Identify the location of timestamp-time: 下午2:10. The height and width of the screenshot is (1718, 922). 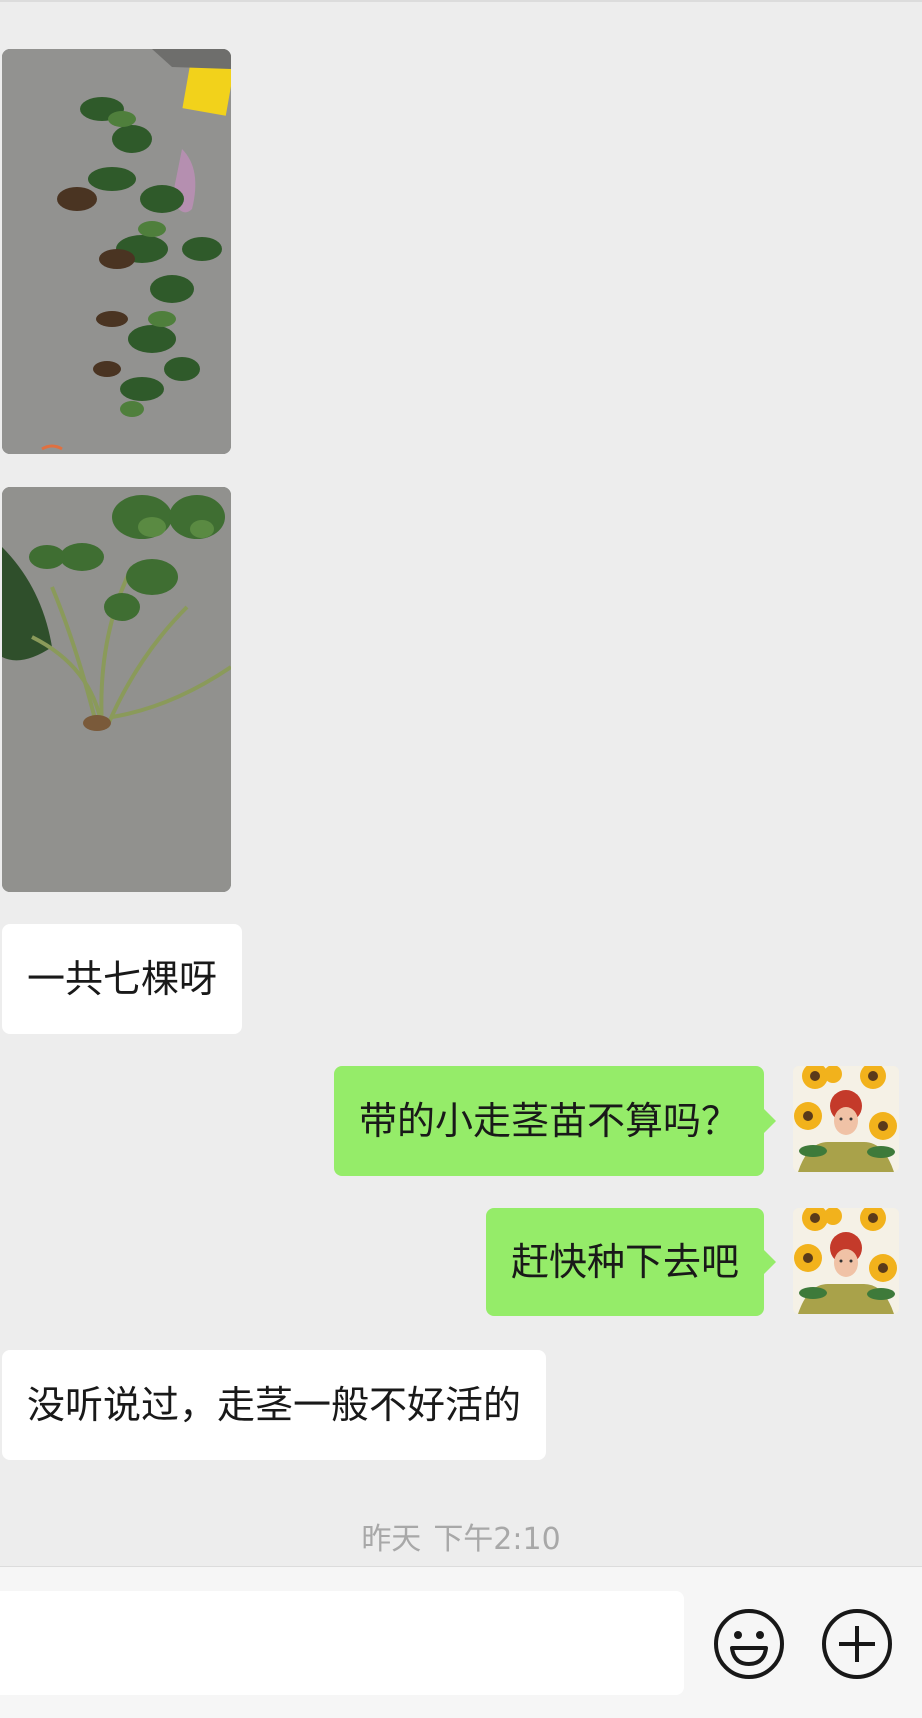
(497, 1539).